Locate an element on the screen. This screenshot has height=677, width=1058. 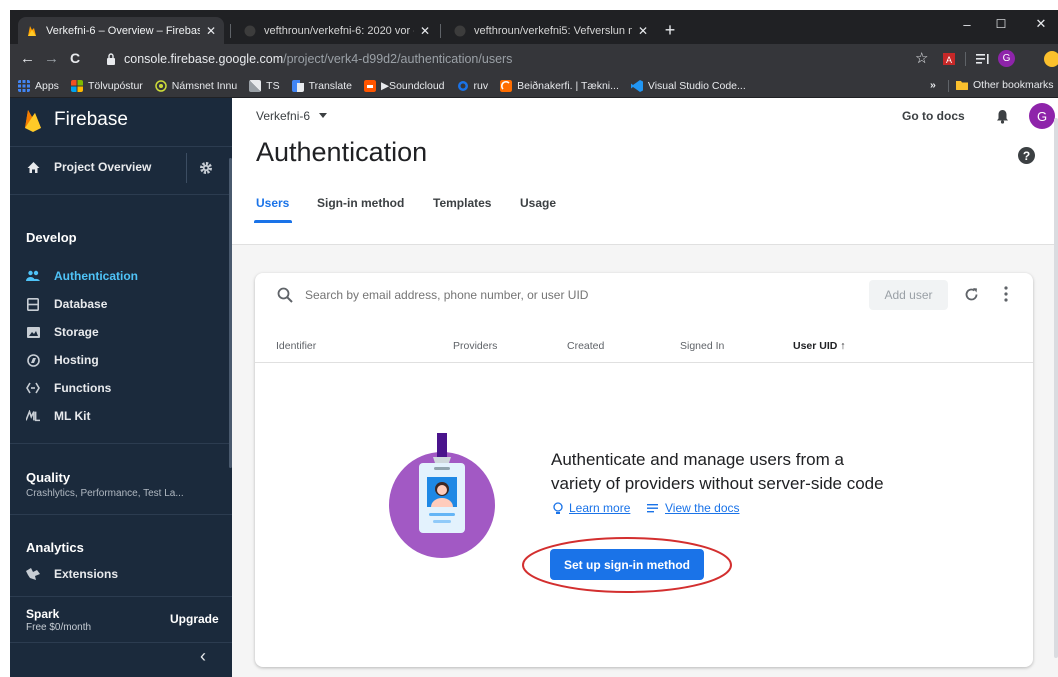
tab-sign-in-method: Sign-in method is located at coordinates (360, 203).